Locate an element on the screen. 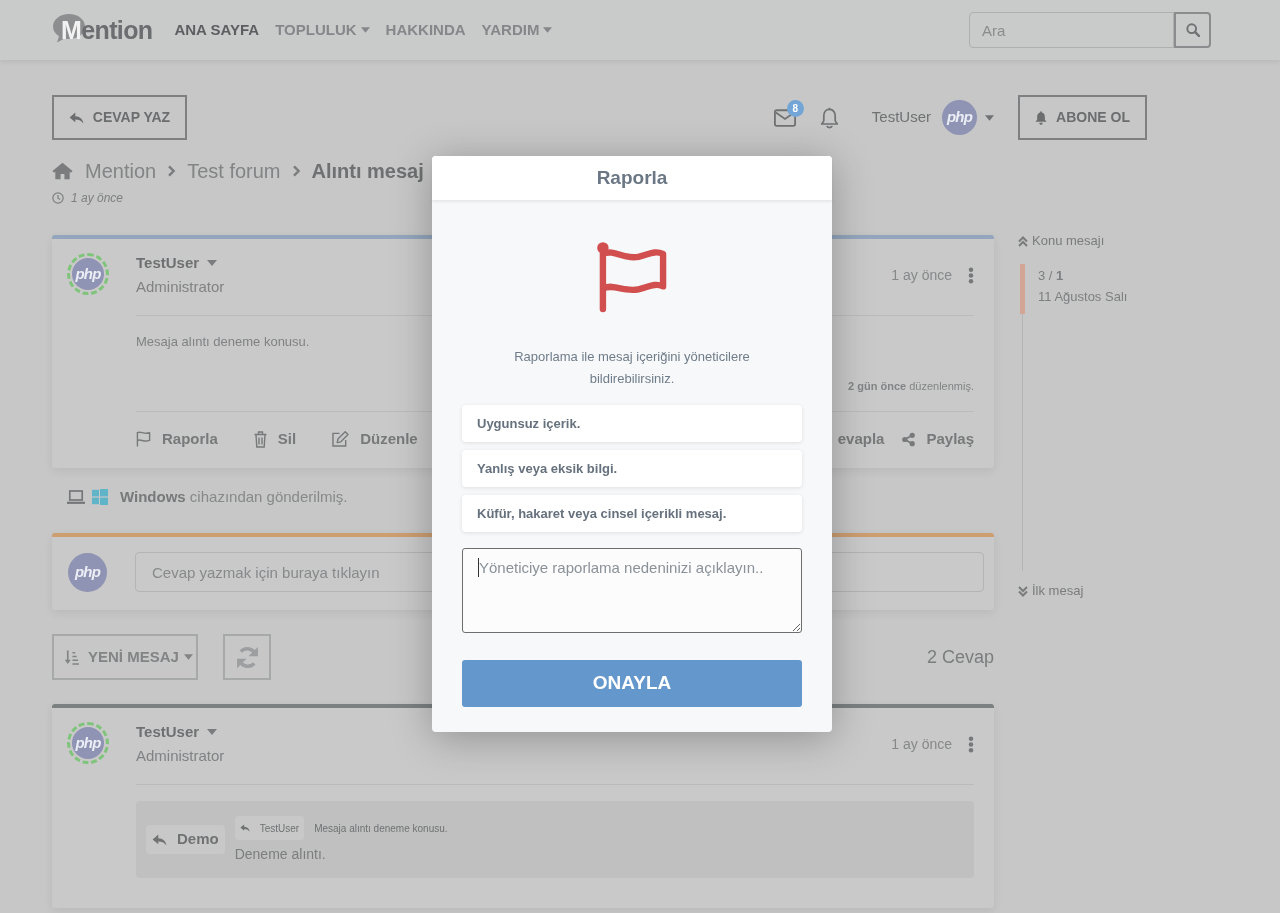 Image resolution: width=1280 pixels, height=913 pixels. device-note: Windows cihazından gönderilmiş. is located at coordinates (234, 496).